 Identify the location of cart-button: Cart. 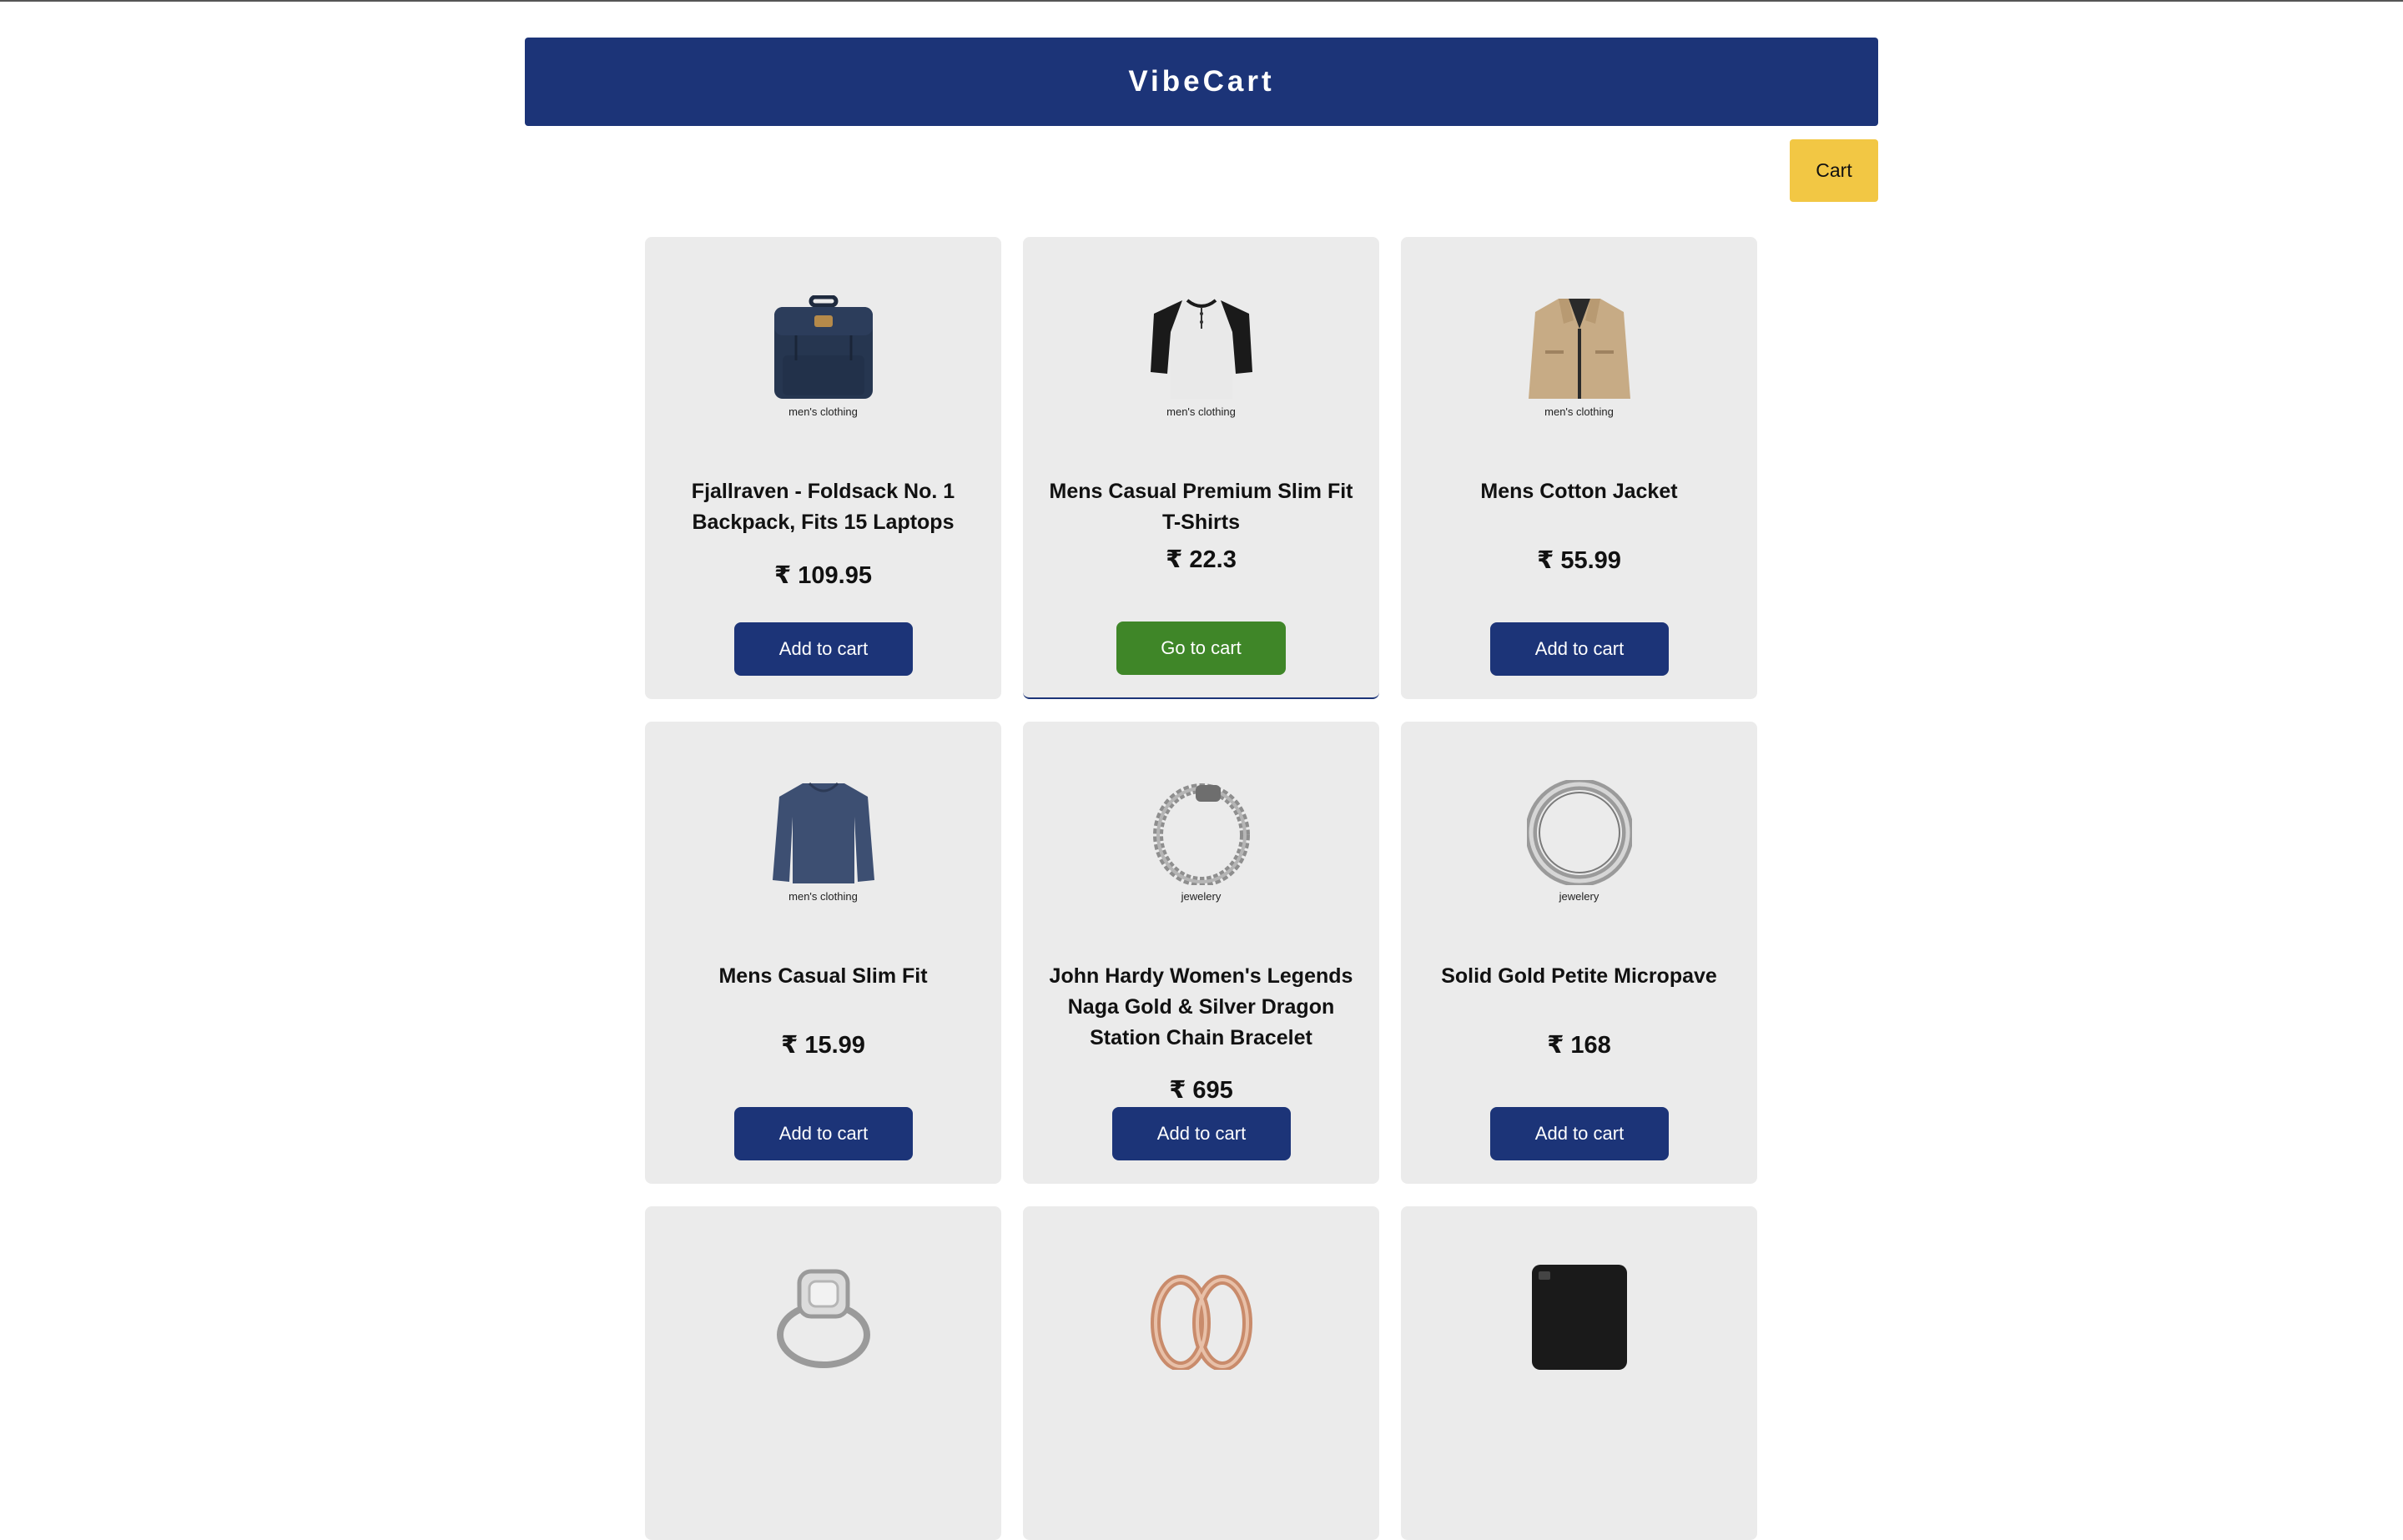
(1834, 170).